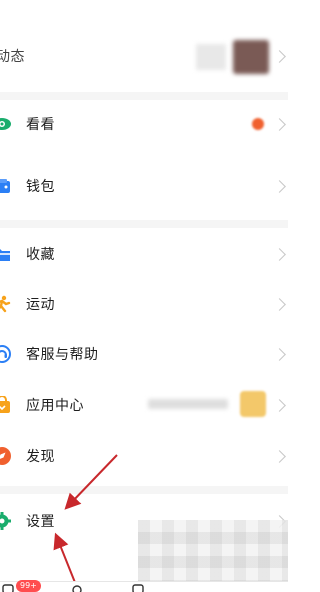 This screenshot has width=320, height=592. I want to click on wallet-icon, so click(5, 186).